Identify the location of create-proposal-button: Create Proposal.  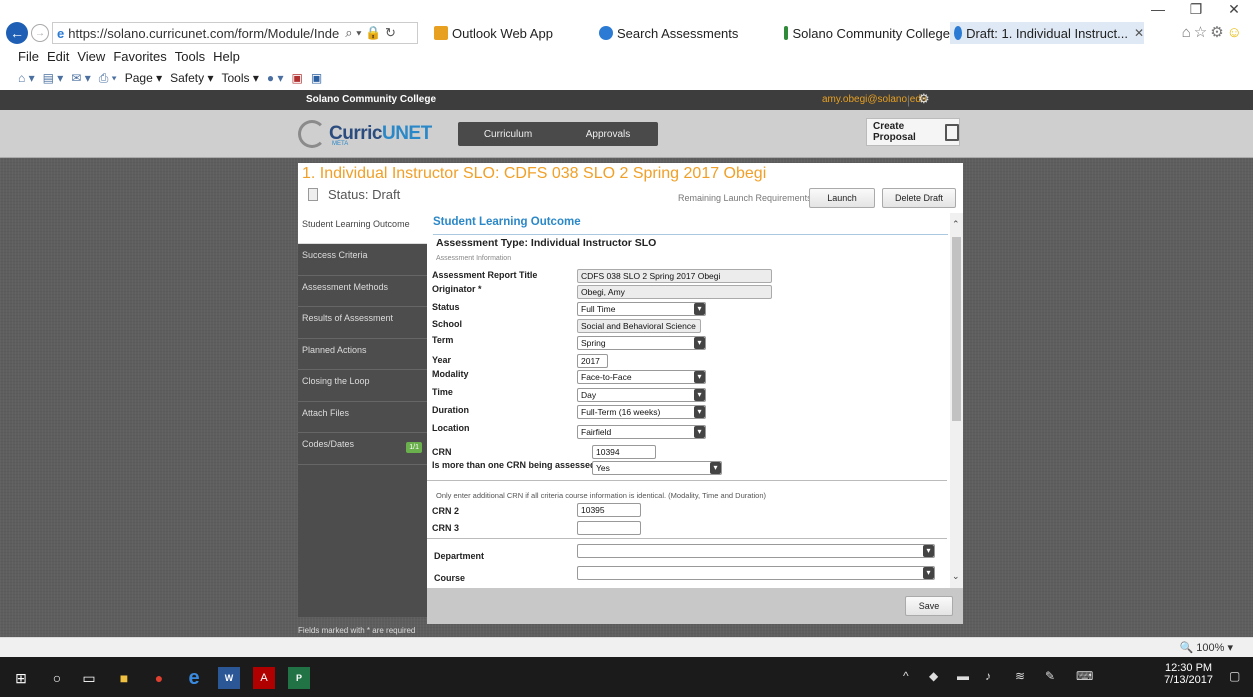
(913, 132).